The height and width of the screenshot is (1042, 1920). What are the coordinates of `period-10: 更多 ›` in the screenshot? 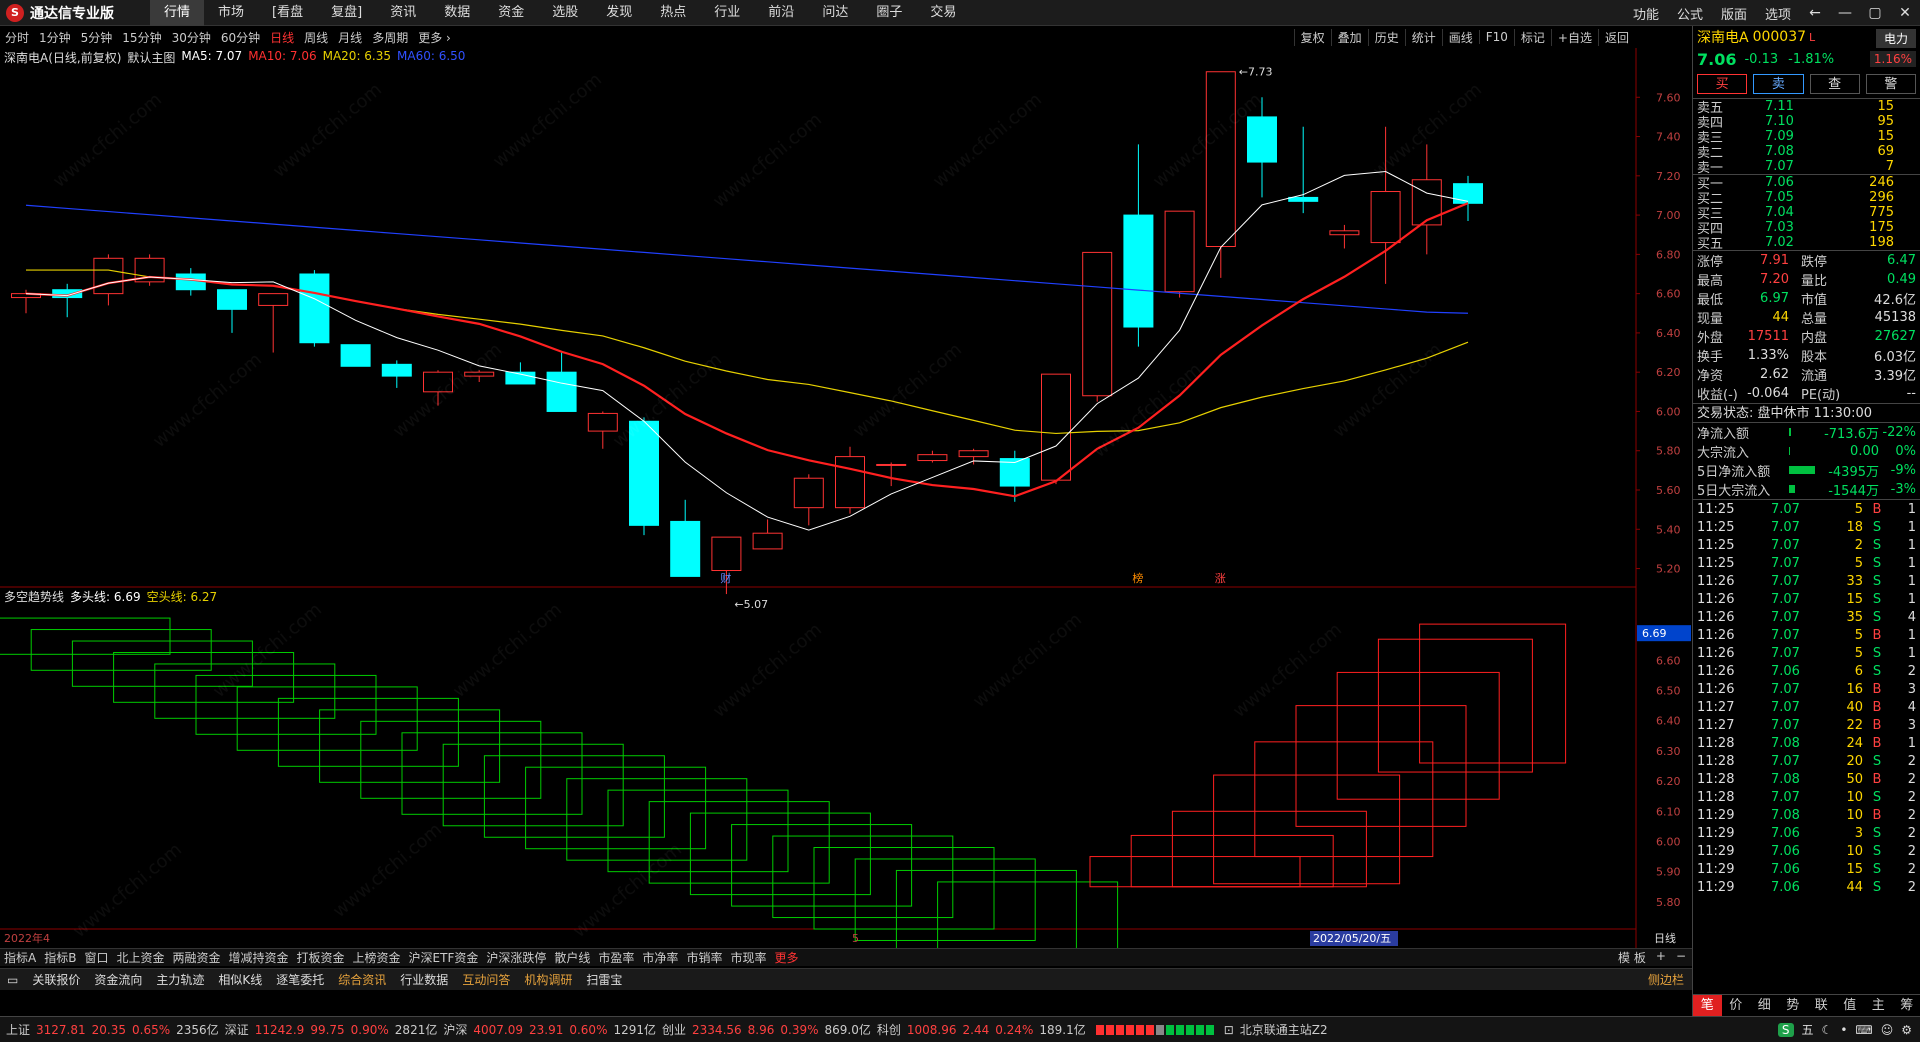 It's located at (434, 37).